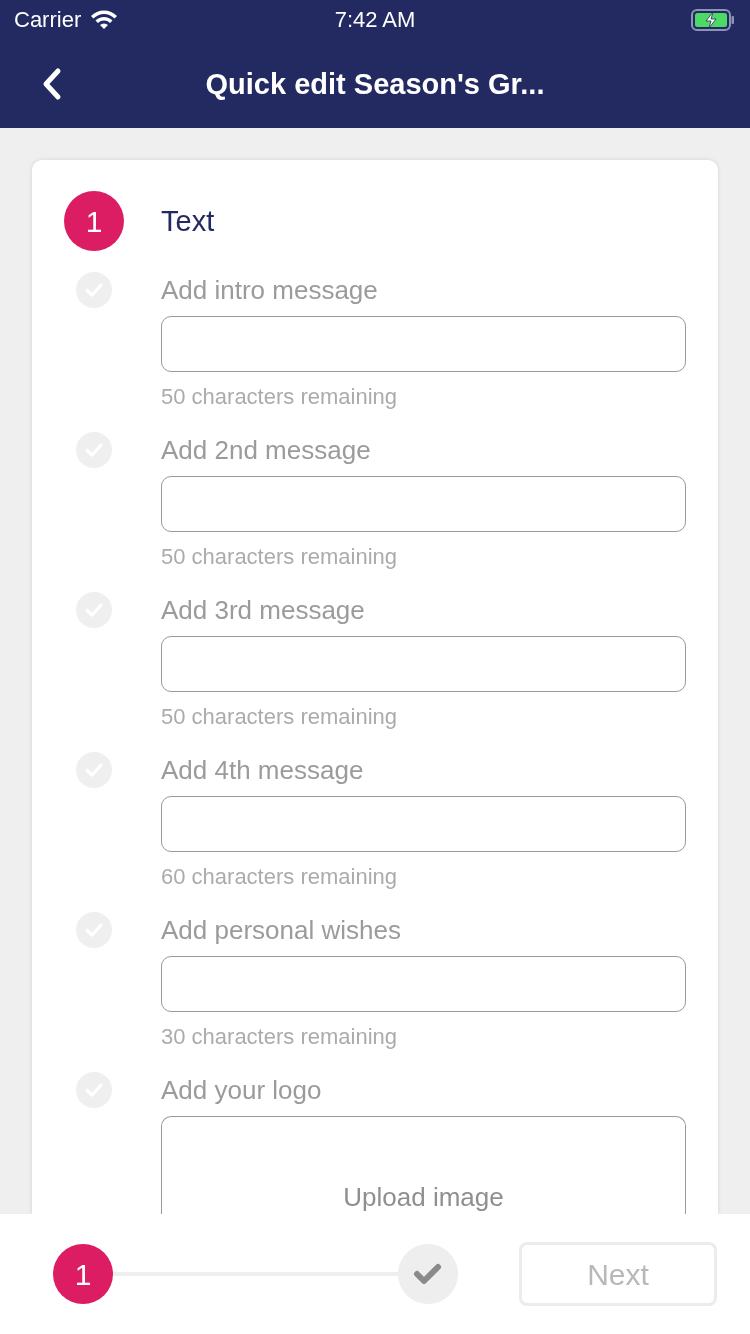 The image size is (750, 1334). What do you see at coordinates (241, 1090) in the screenshot?
I see `field-label: Add your logo` at bounding box center [241, 1090].